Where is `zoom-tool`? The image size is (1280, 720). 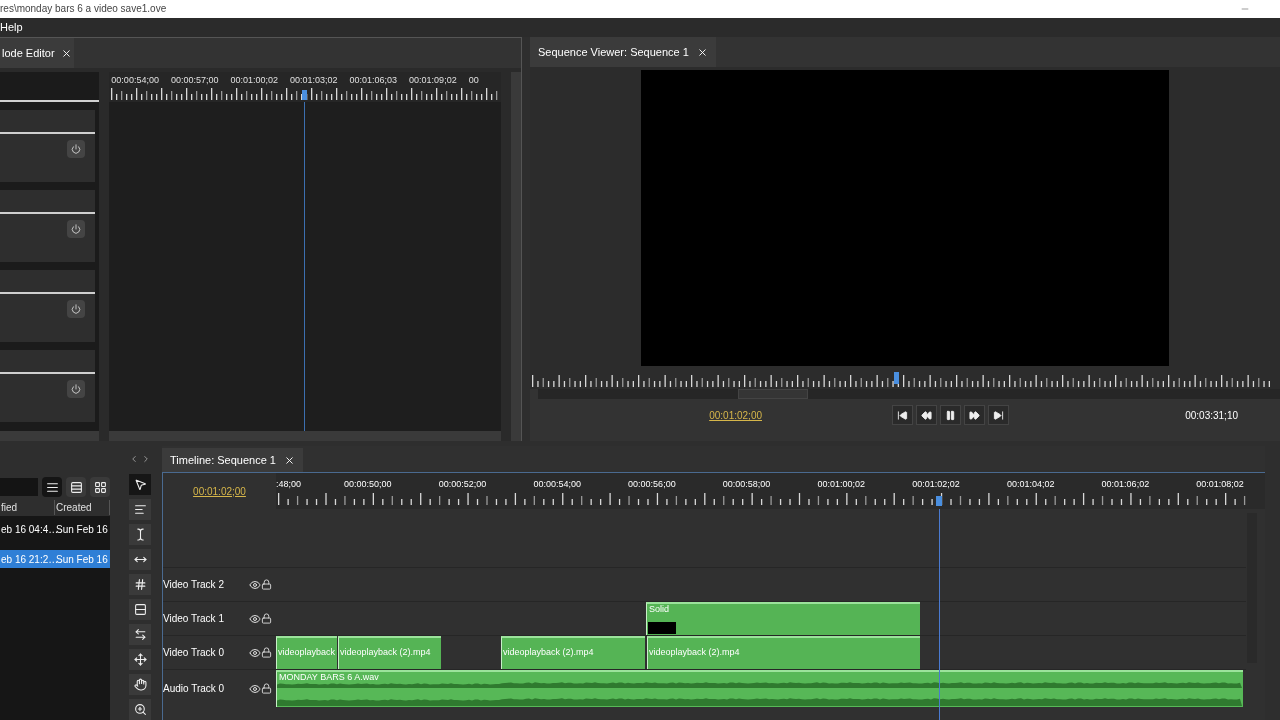
zoom-tool is located at coordinates (140, 709).